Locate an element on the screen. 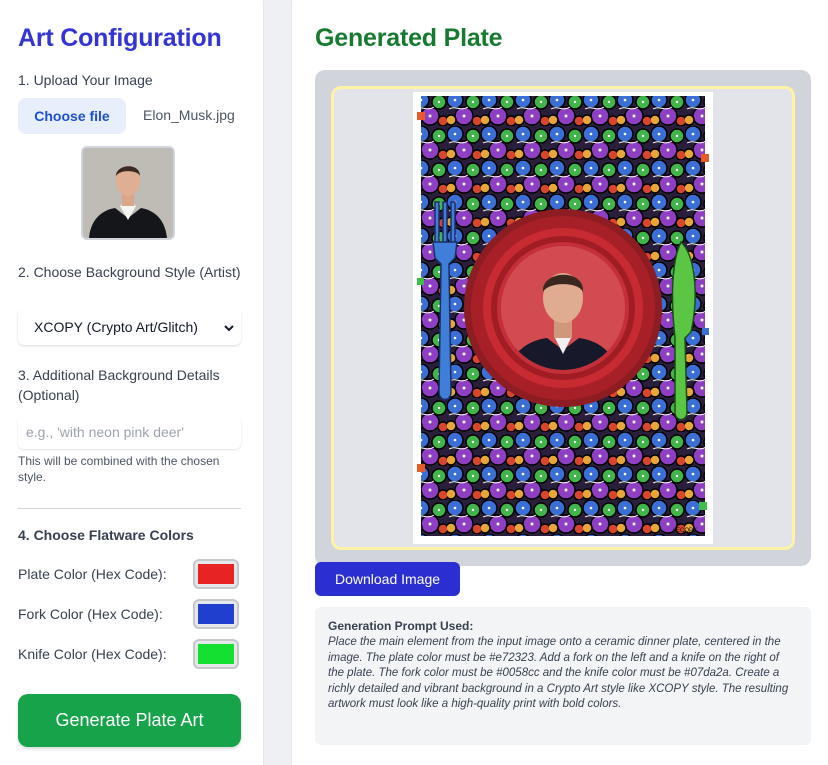 This screenshot has height=765, width=828. download-image-button: Download Image is located at coordinates (387, 579).